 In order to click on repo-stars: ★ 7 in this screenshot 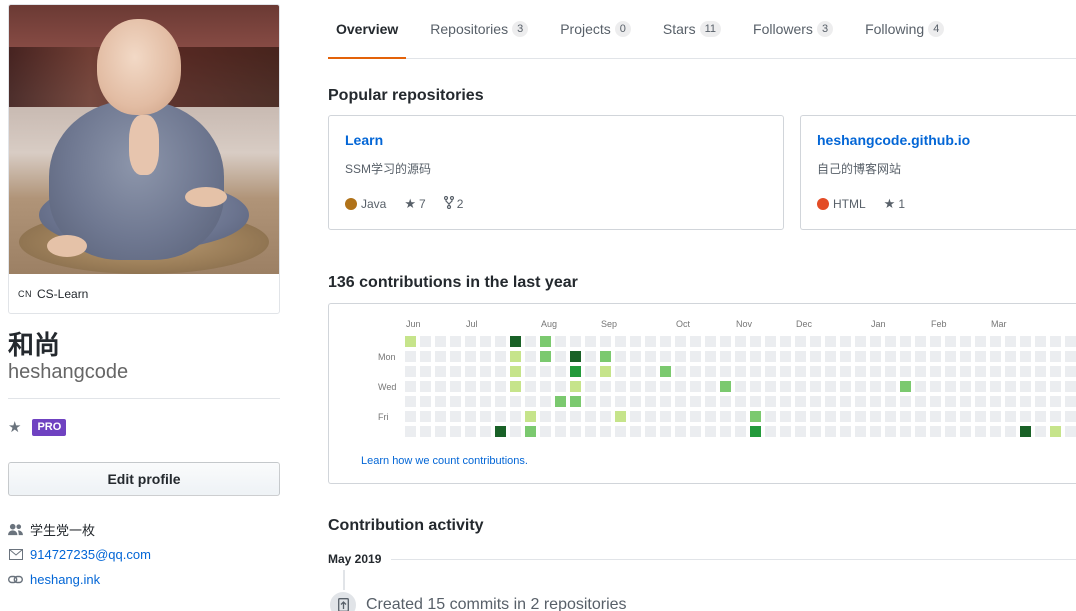, I will do `click(414, 204)`.